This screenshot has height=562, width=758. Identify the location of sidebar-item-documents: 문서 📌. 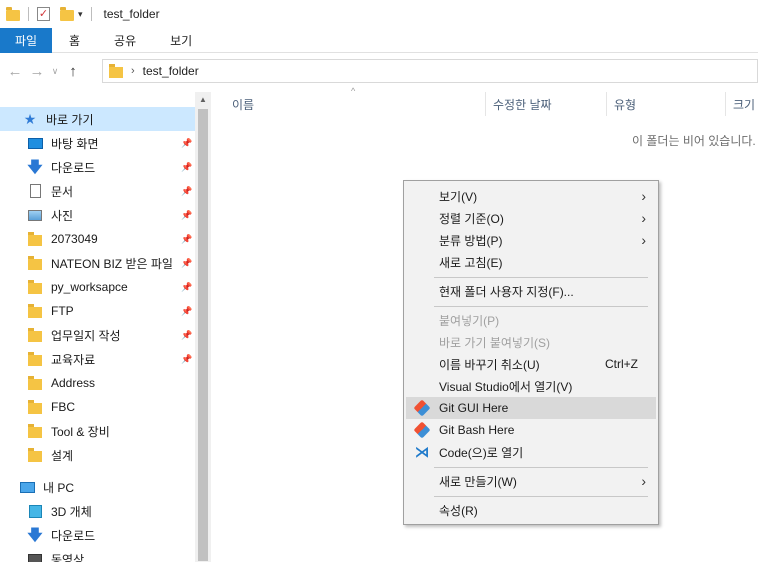
(97, 191).